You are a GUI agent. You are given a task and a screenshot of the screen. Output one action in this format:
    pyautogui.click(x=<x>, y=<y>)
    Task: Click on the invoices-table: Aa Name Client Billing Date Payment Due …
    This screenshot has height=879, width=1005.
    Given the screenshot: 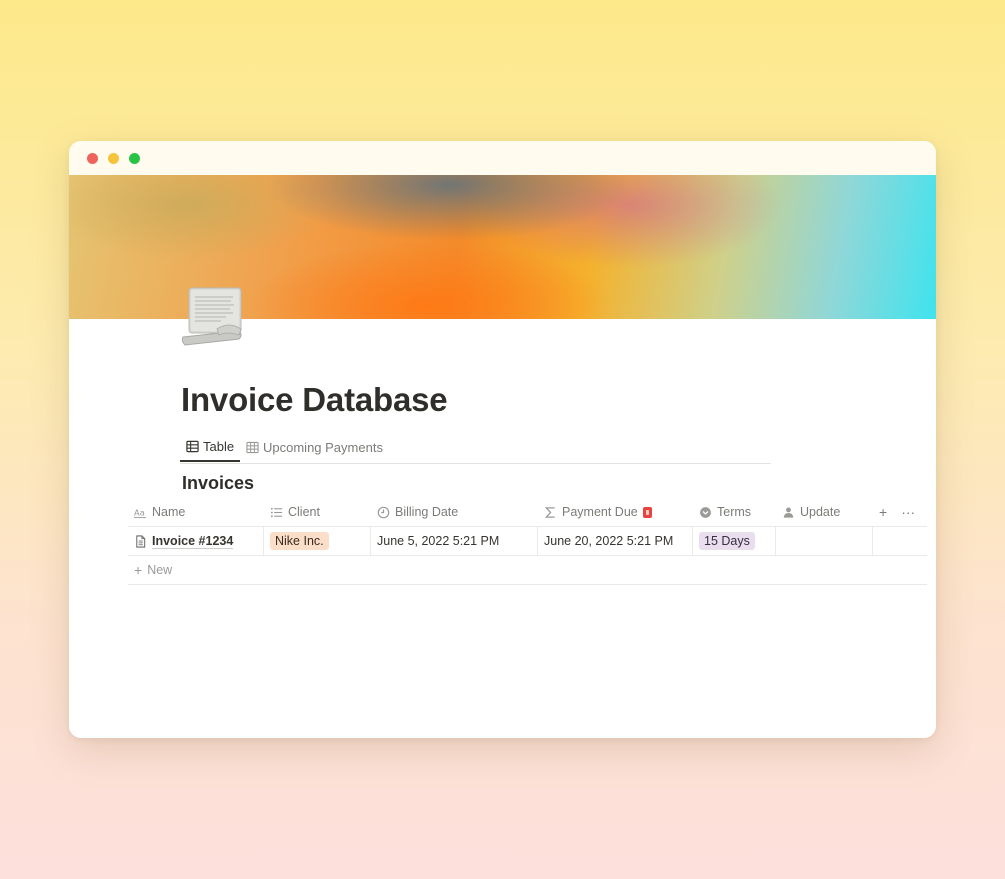 What is the action you would take?
    pyautogui.click(x=527, y=541)
    